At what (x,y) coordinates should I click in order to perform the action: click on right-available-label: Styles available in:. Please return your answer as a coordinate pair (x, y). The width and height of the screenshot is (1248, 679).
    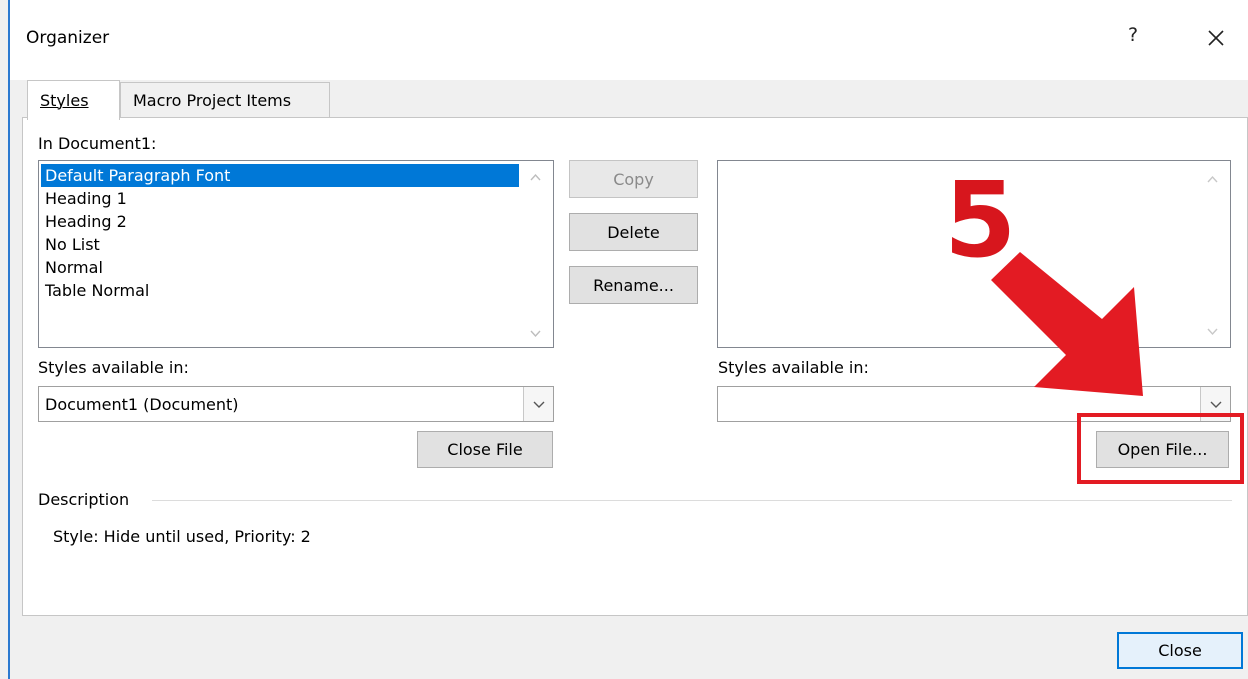
    Looking at the image, I should click on (793, 367).